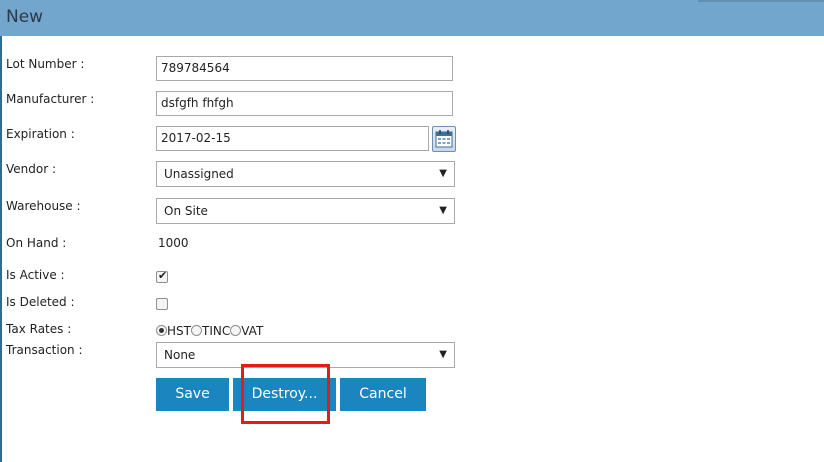 The image size is (824, 462). Describe the element at coordinates (40, 134) in the screenshot. I see `expiration-label: Expiration :` at that location.